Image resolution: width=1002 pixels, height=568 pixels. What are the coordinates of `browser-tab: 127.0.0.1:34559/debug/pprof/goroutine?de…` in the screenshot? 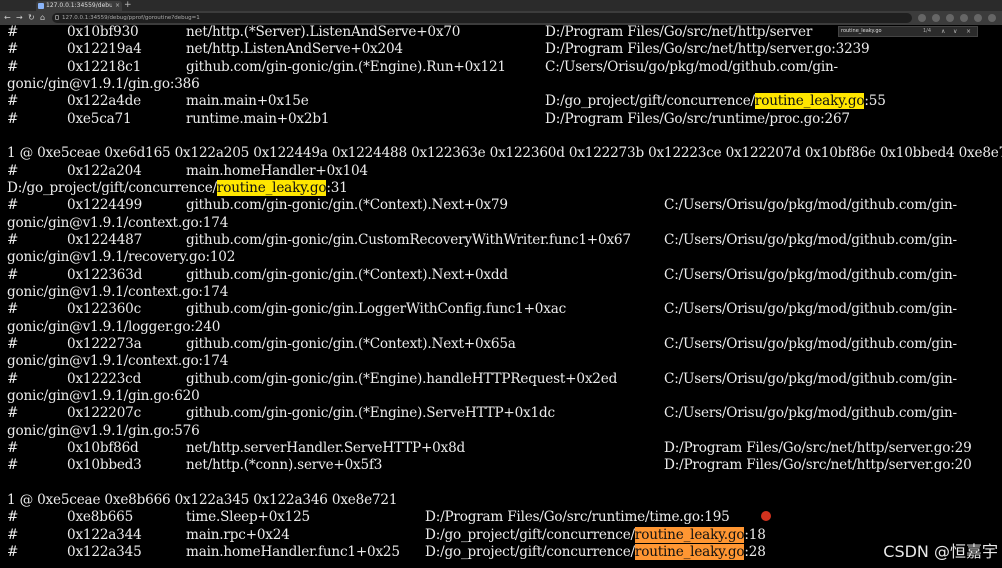 It's located at (79, 6).